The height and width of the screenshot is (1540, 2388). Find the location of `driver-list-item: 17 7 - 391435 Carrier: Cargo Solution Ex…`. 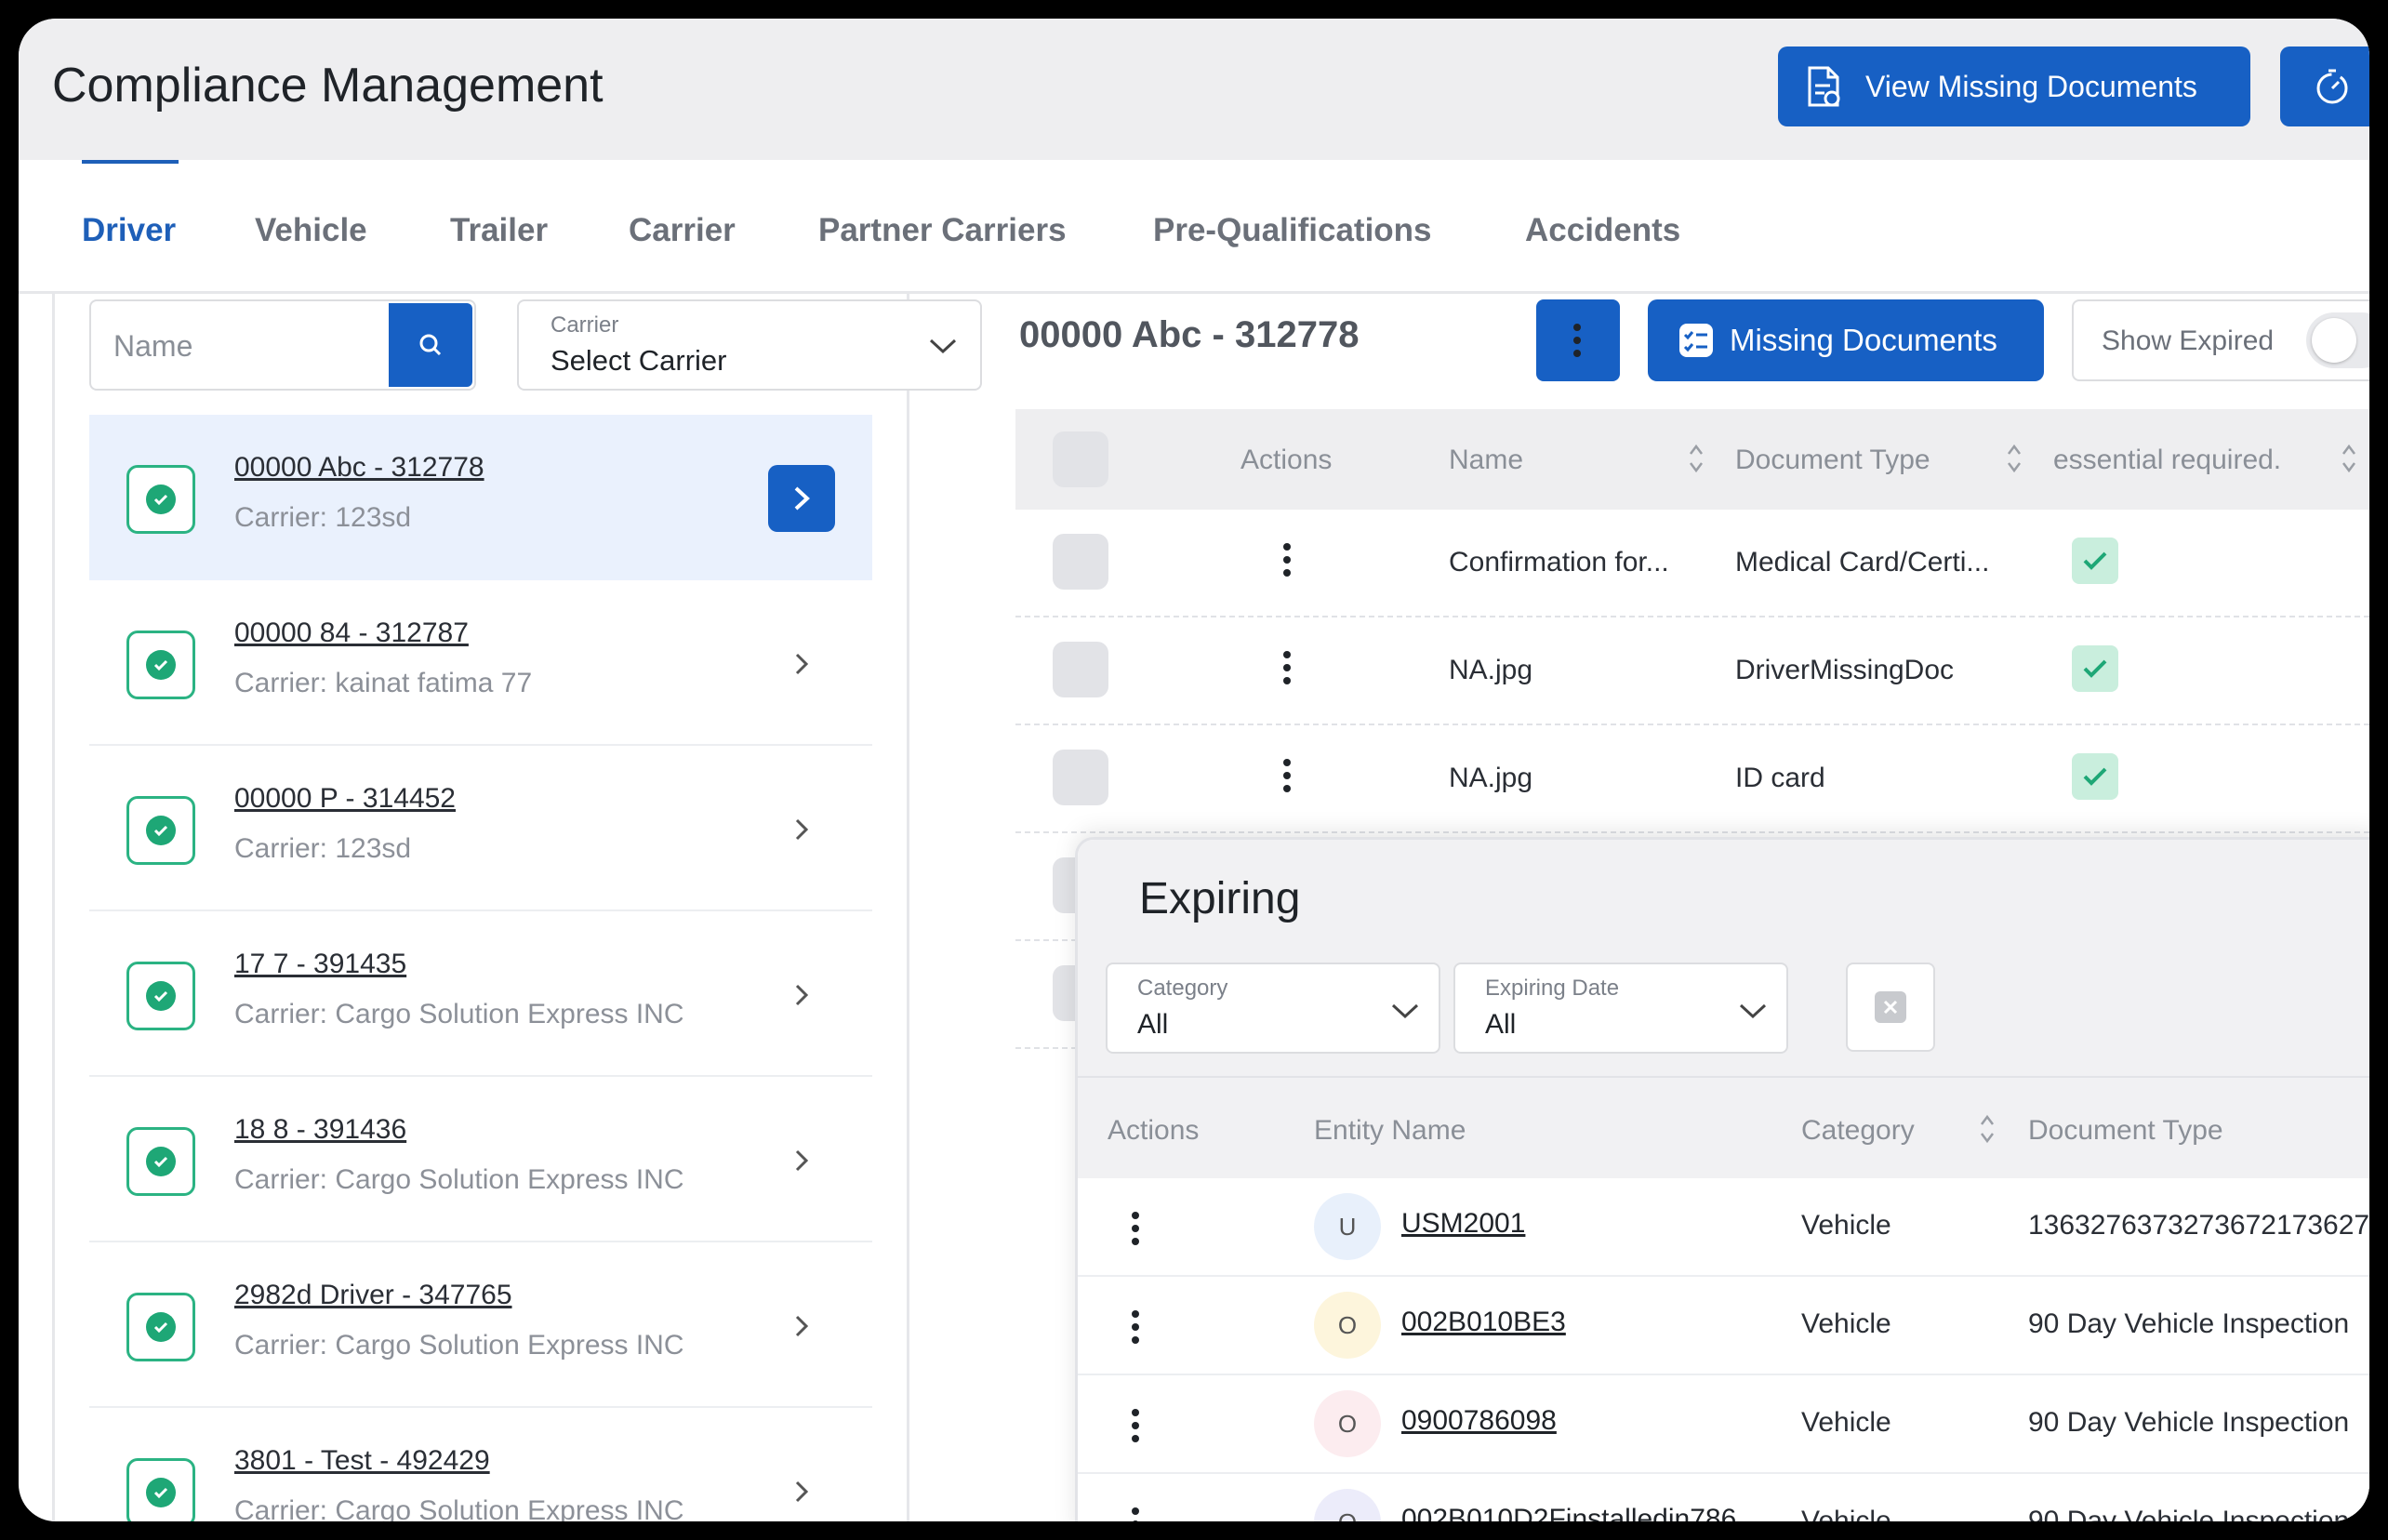

driver-list-item: 17 7 - 391435 Carrier: Cargo Solution Ex… is located at coordinates (480, 994).